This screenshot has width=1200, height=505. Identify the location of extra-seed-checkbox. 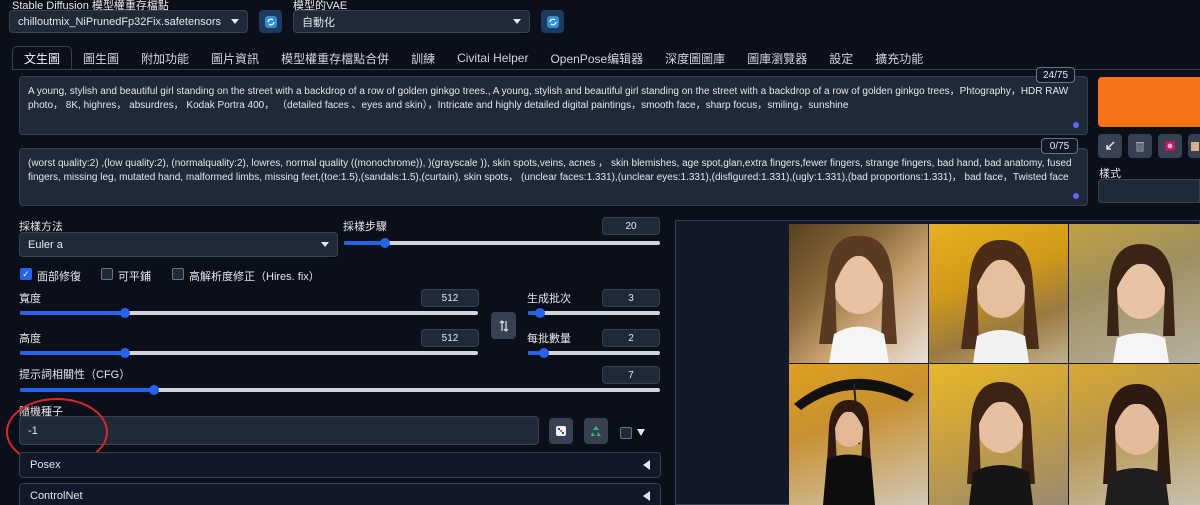
(626, 433).